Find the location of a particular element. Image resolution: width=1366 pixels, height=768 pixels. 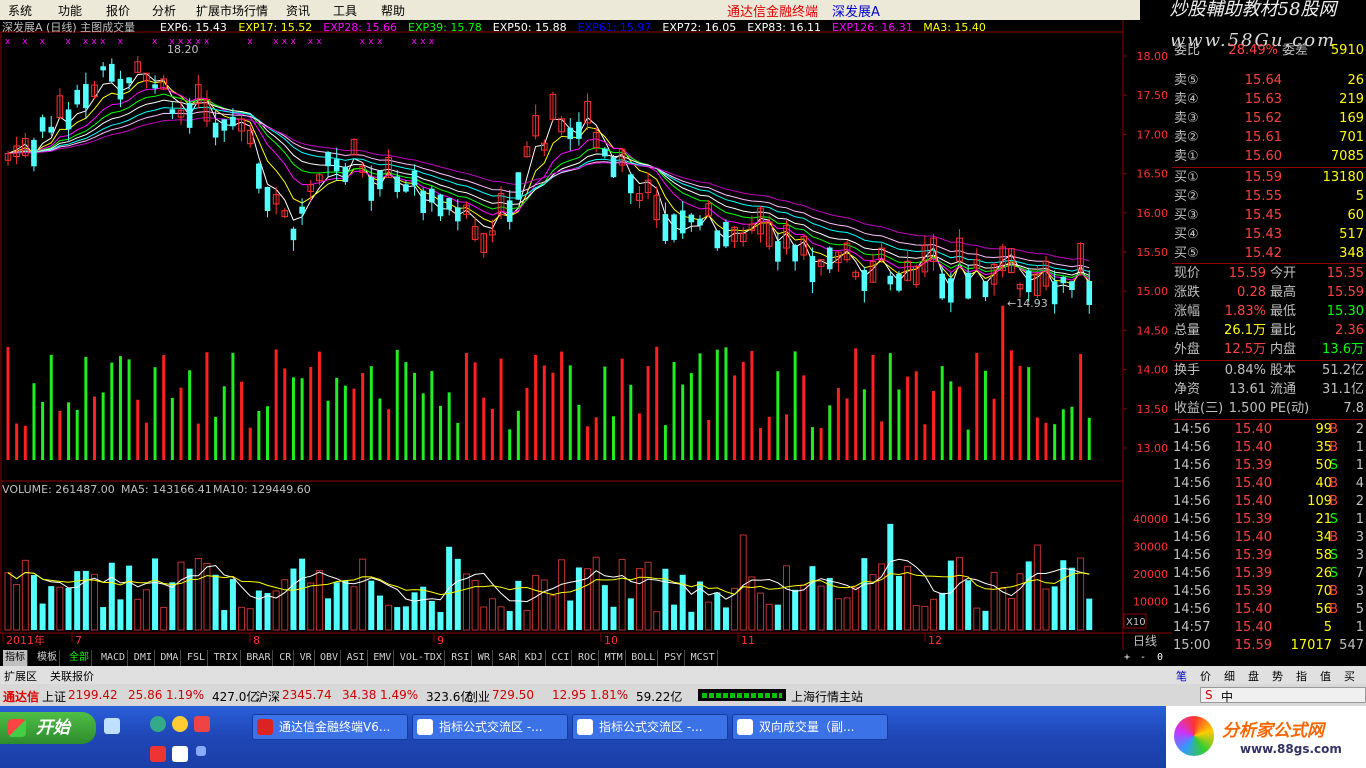

menu-extended-market: 扩展市场行情 is located at coordinates (232, 10).